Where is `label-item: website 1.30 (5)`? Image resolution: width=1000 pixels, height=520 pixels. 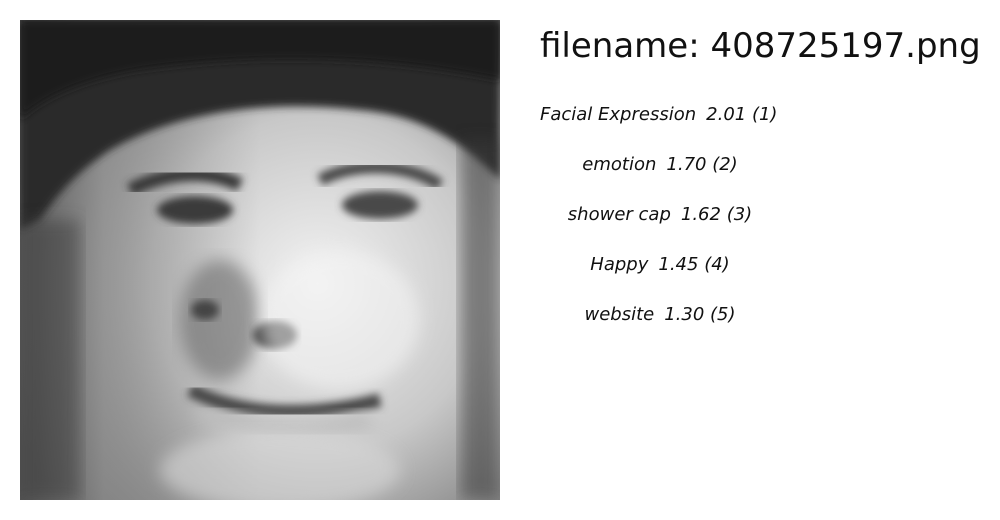 label-item: website 1.30 (5) is located at coordinates (660, 325).